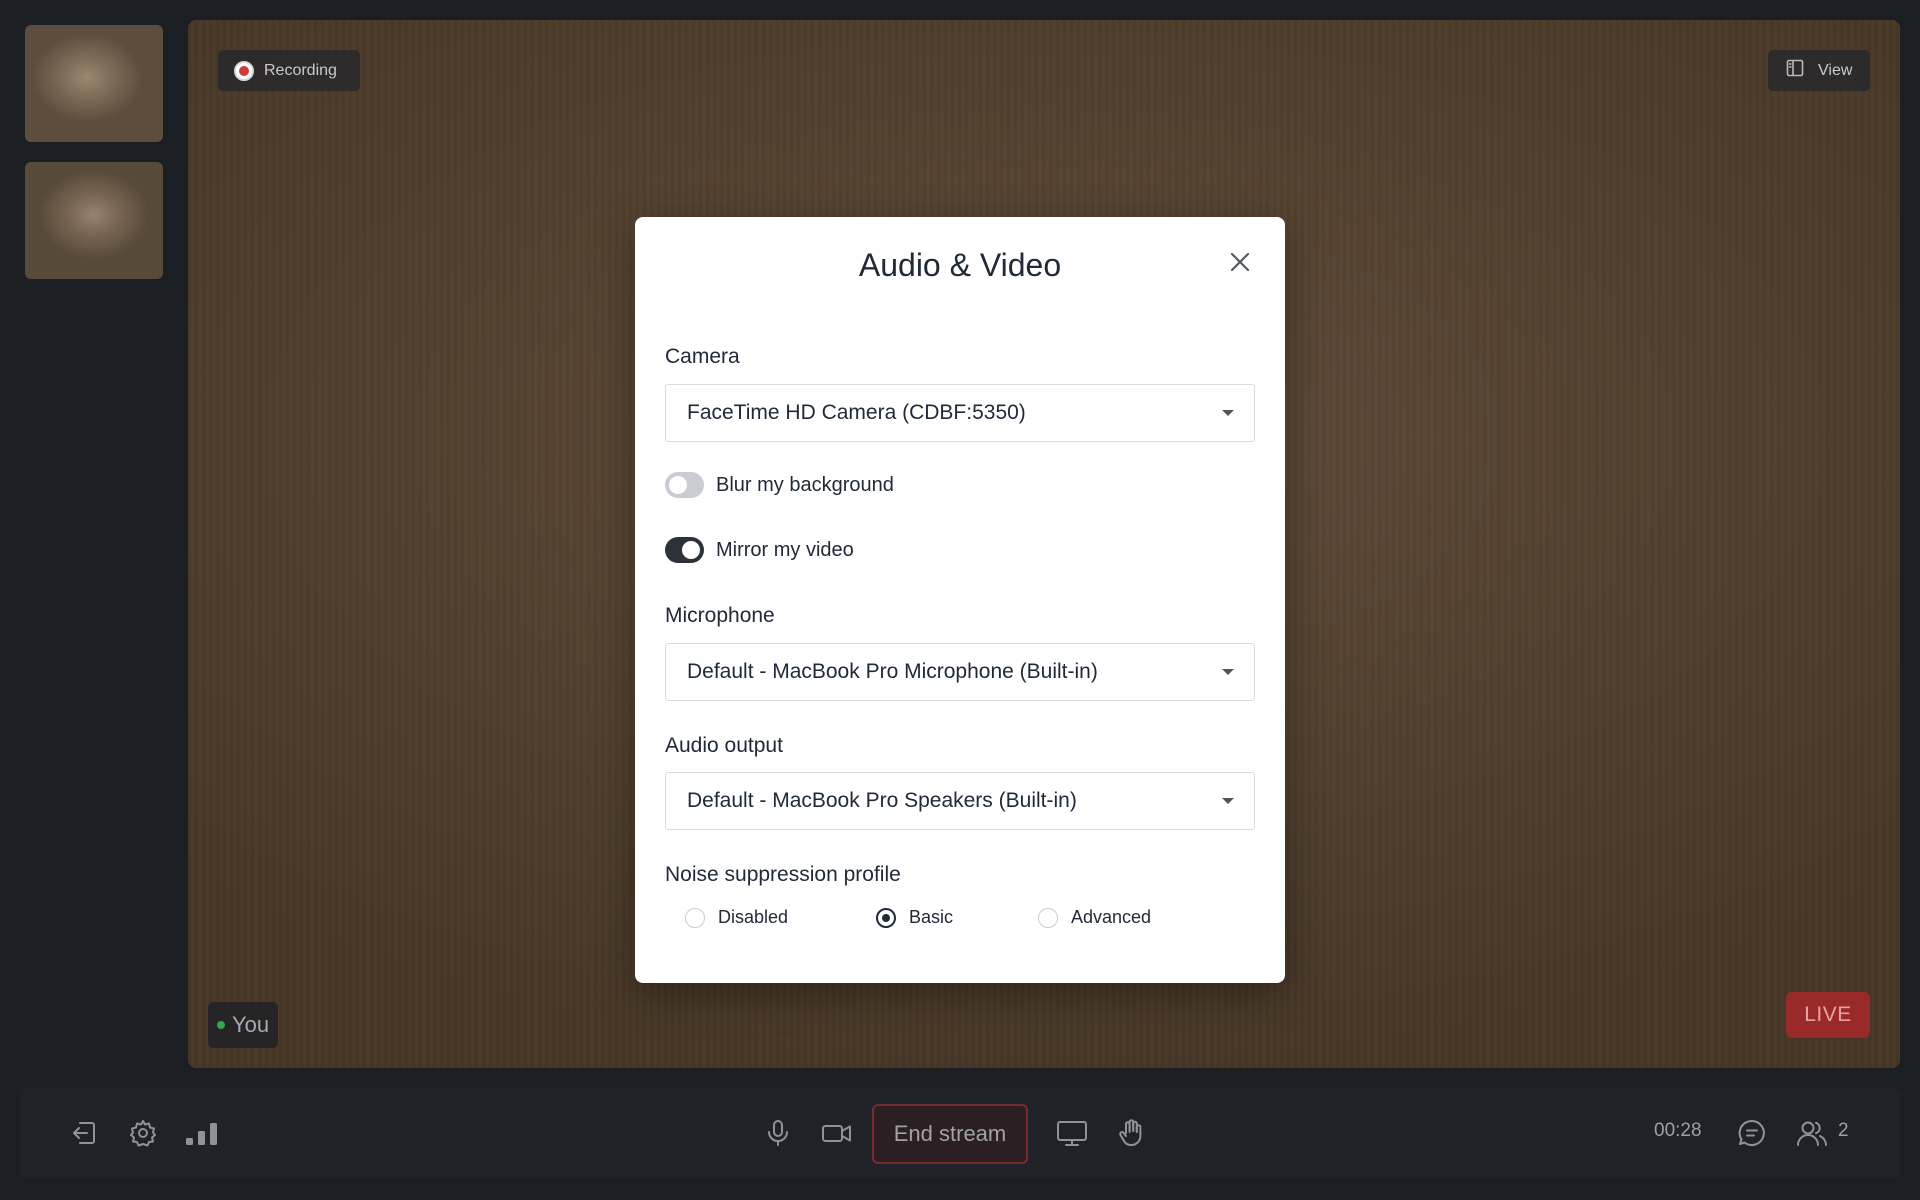  What do you see at coordinates (300, 70) in the screenshot?
I see `recording-label: Recording` at bounding box center [300, 70].